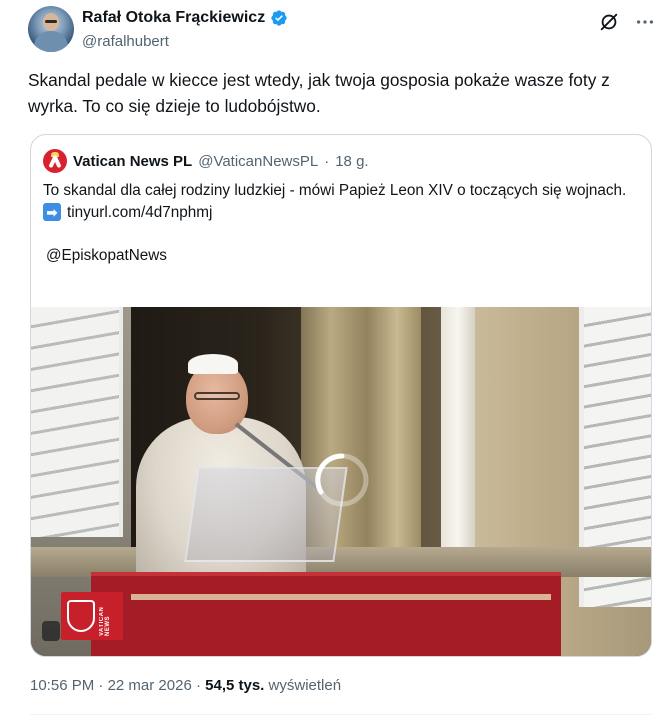 Image resolution: width=667 pixels, height=725 pixels. Describe the element at coordinates (627, 22) in the screenshot. I see `header-actions` at that location.